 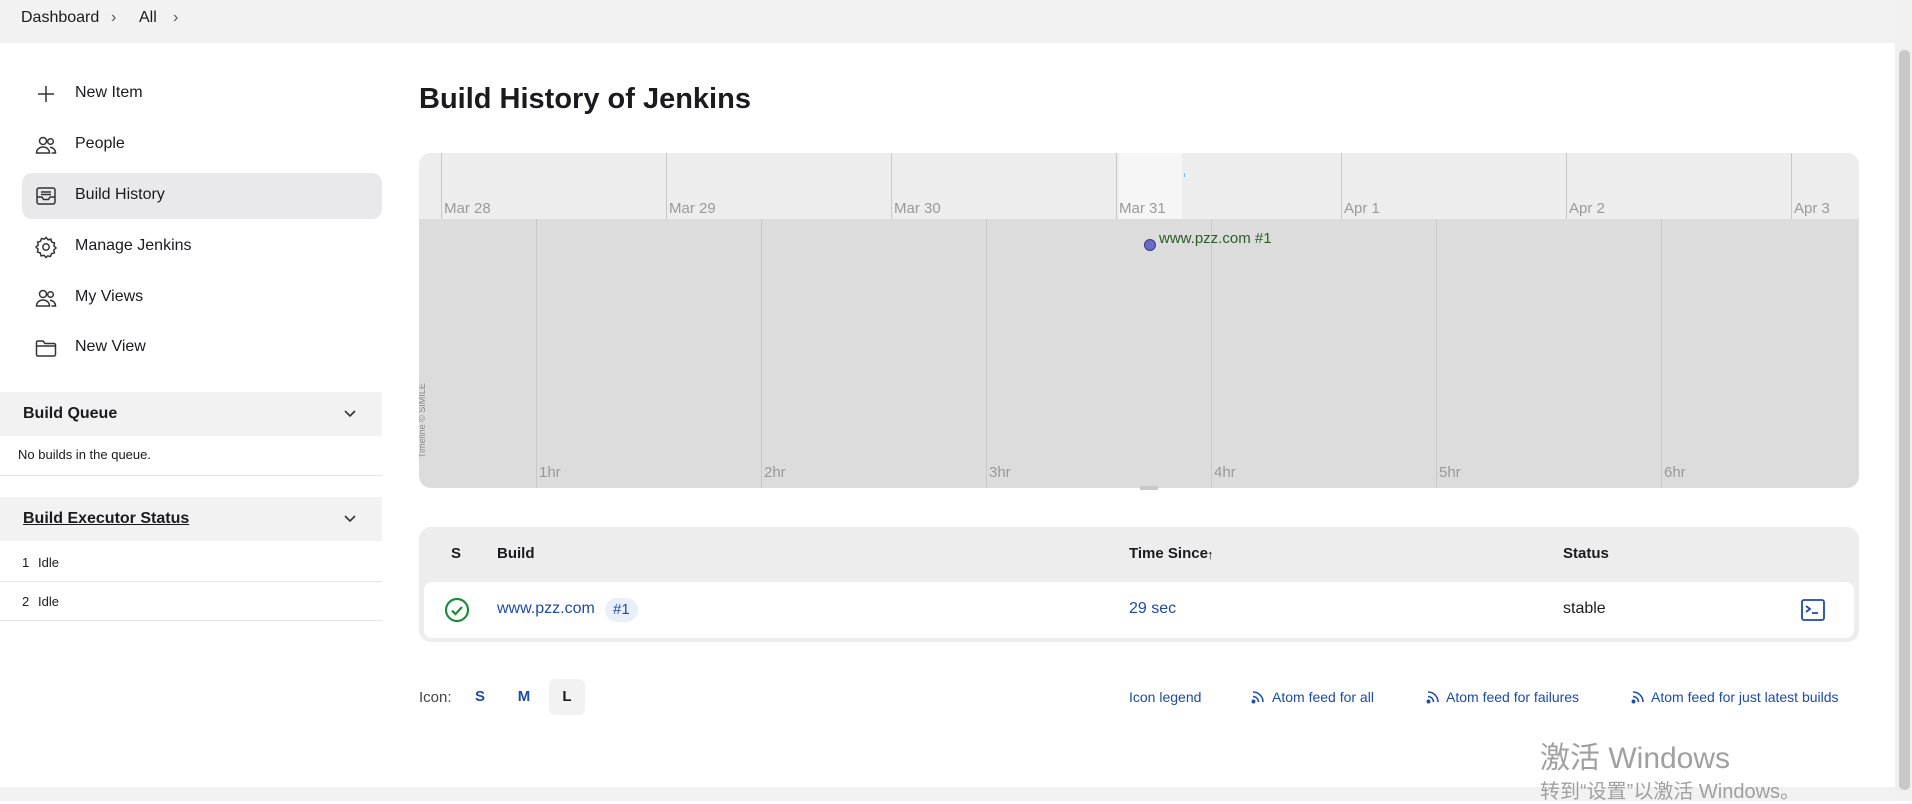 What do you see at coordinates (692, 208) in the screenshot?
I see `timeline-date-label: Mar 29` at bounding box center [692, 208].